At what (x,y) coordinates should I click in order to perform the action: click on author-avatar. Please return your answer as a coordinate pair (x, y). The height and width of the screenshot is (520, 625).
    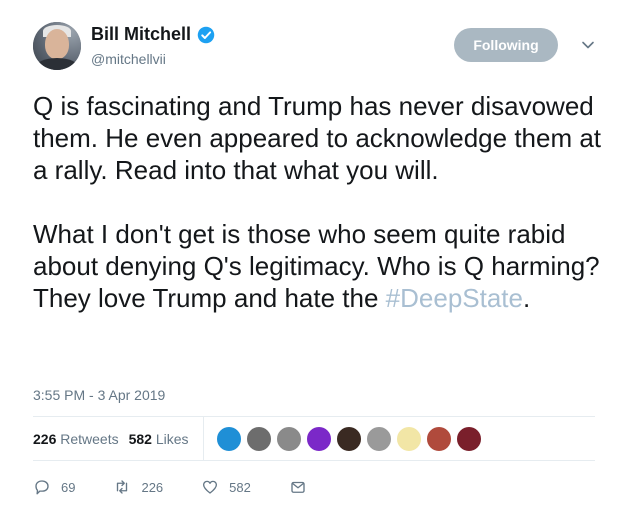
    Looking at the image, I should click on (57, 46).